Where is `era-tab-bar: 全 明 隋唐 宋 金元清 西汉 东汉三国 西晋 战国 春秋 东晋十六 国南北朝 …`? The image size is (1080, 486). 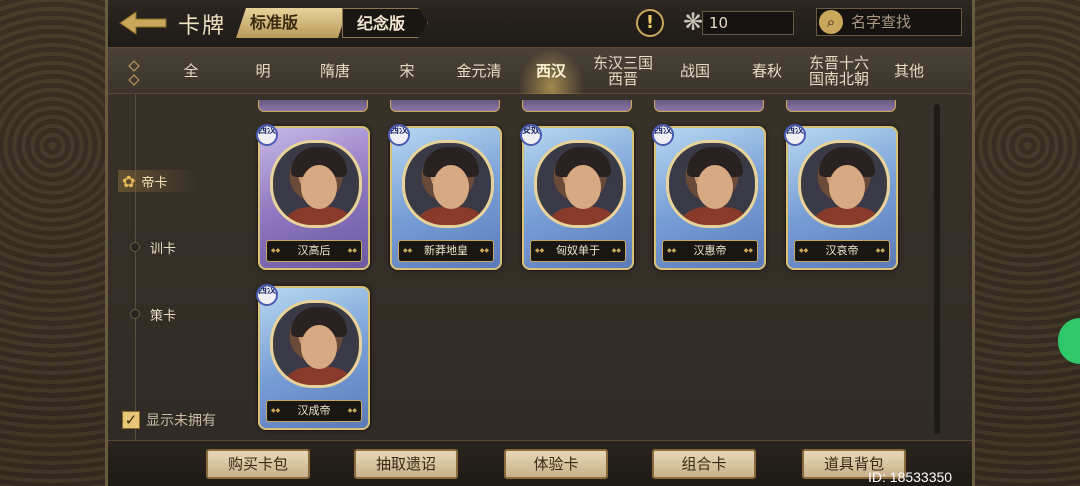
era-tab-bar: 全 明 隋唐 宋 金元清 西汉 东汉三国 西晋 战国 春秋 东晋十六 国南北朝 … is located at coordinates (540, 71).